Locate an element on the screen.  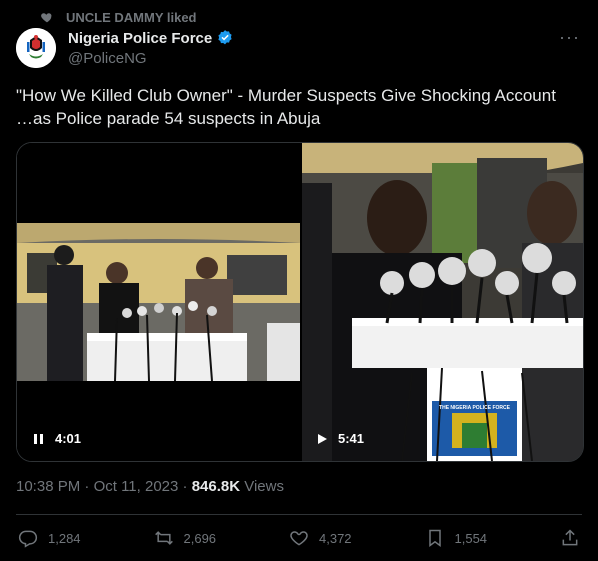
pause-icon is located at coordinates (39, 439).